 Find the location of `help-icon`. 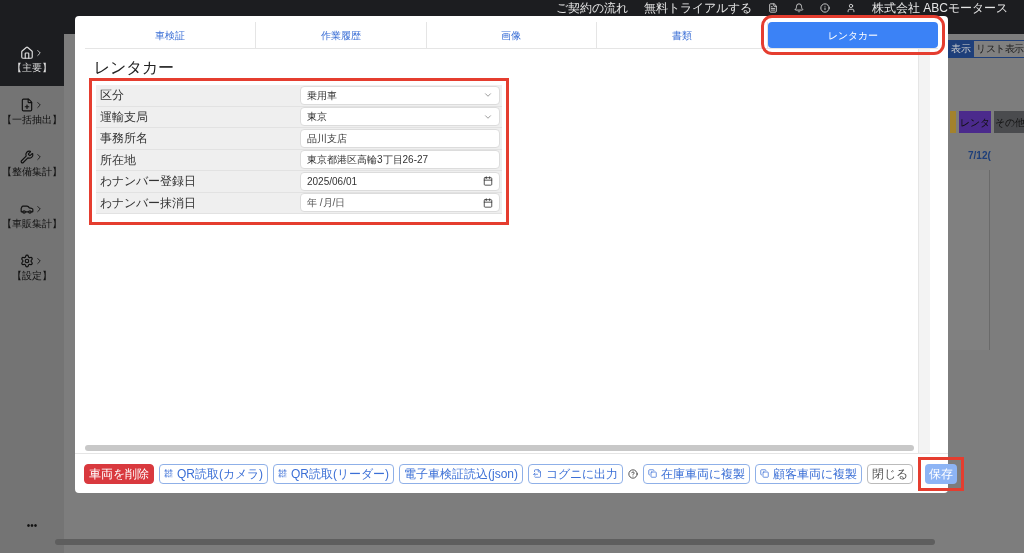

help-icon is located at coordinates (633, 473).